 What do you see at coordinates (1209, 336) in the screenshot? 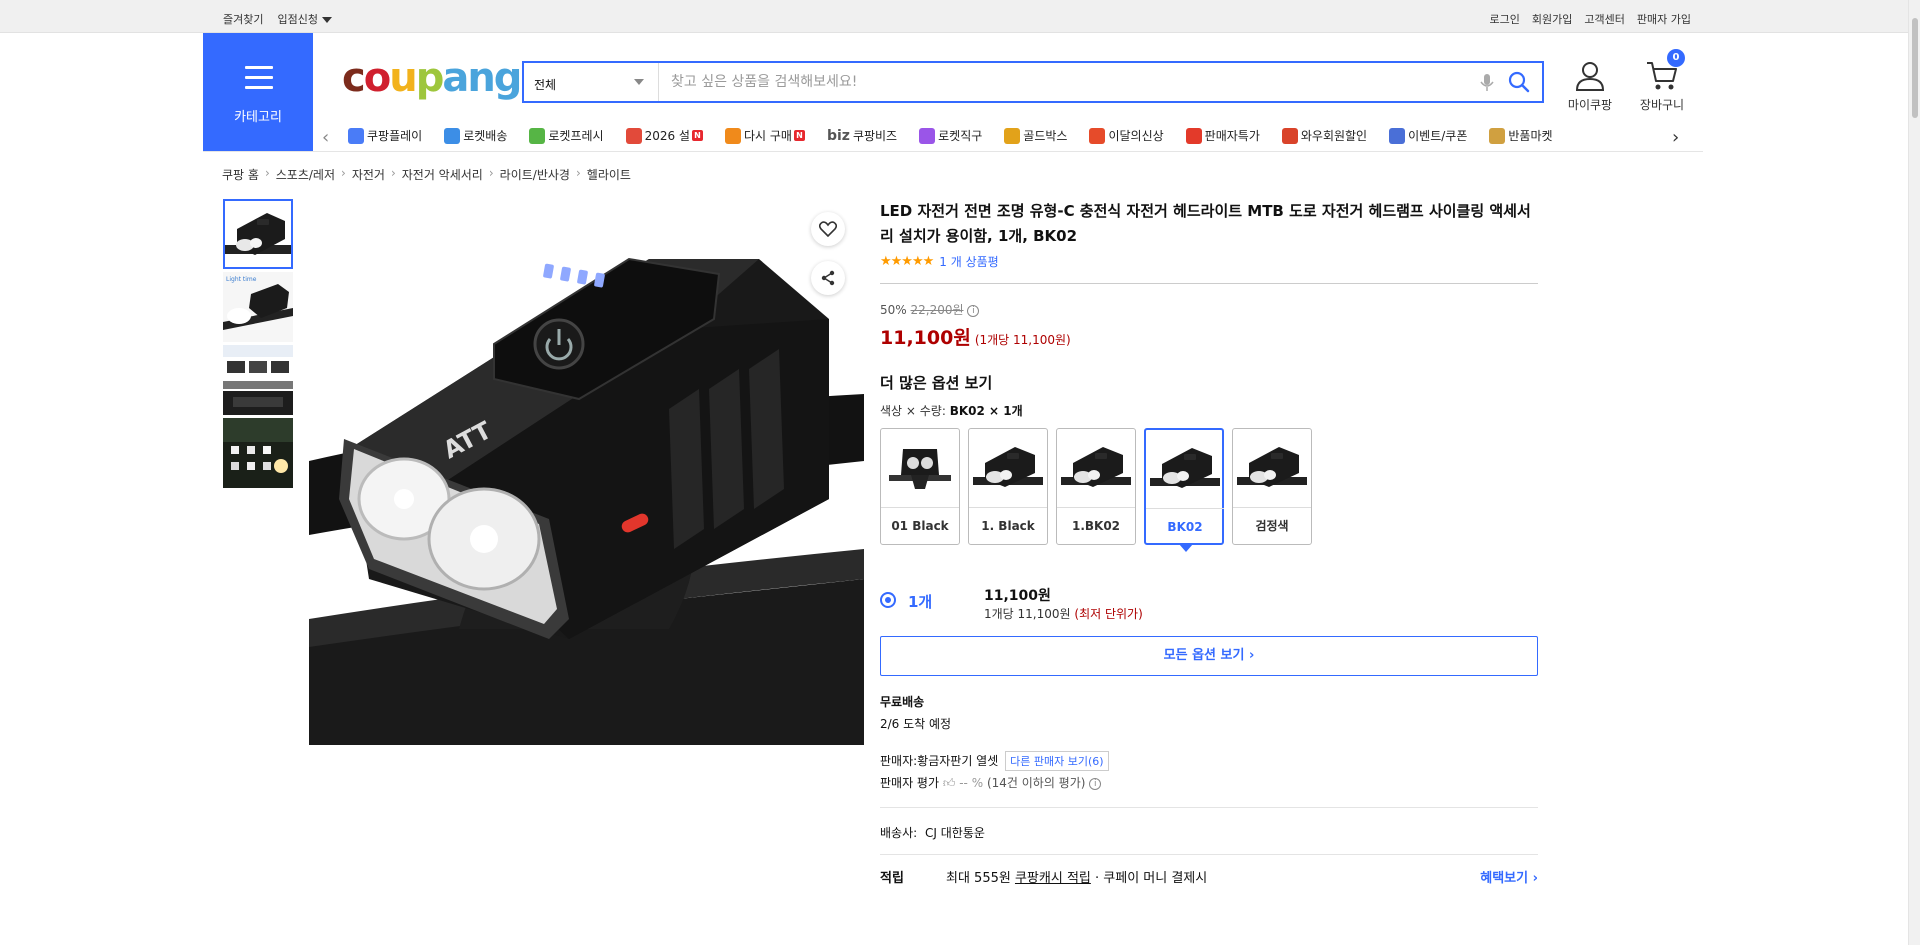
I see `sale-price-row: 11,100원 (1개당 11,100원)` at bounding box center [1209, 336].